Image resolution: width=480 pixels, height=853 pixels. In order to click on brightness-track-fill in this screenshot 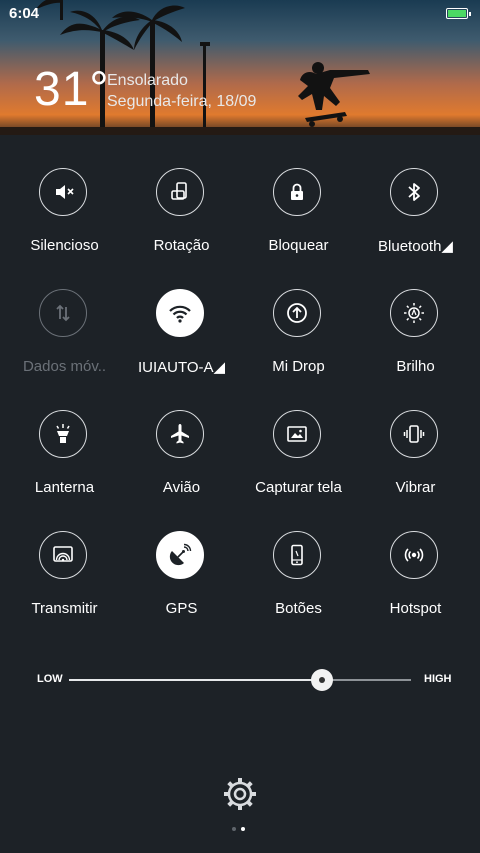, I will do `click(196, 680)`.